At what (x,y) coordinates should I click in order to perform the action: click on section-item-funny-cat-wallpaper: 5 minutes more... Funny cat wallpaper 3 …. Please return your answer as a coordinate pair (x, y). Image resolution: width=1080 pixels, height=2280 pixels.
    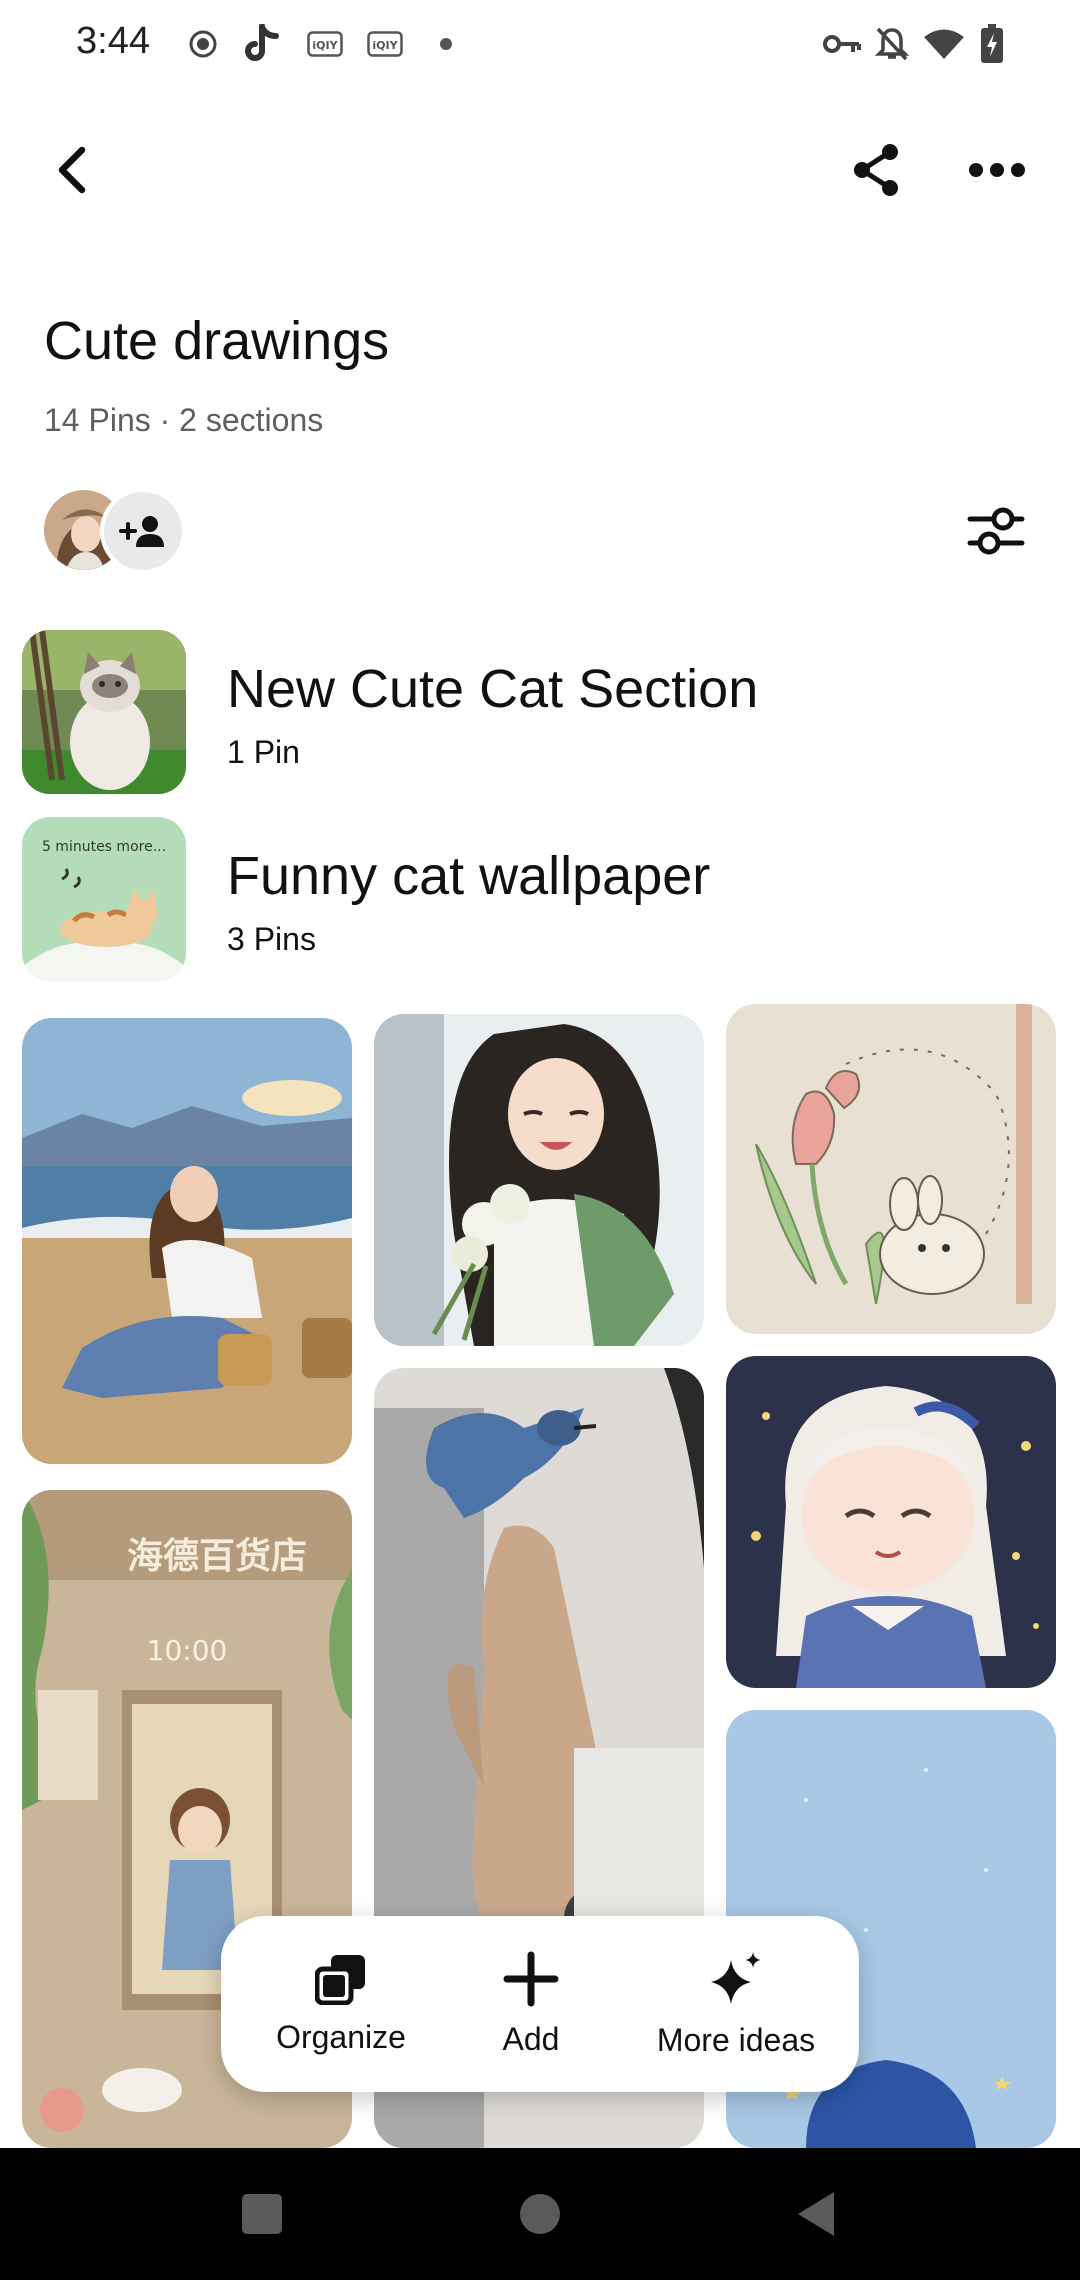
    Looking at the image, I should click on (542, 900).